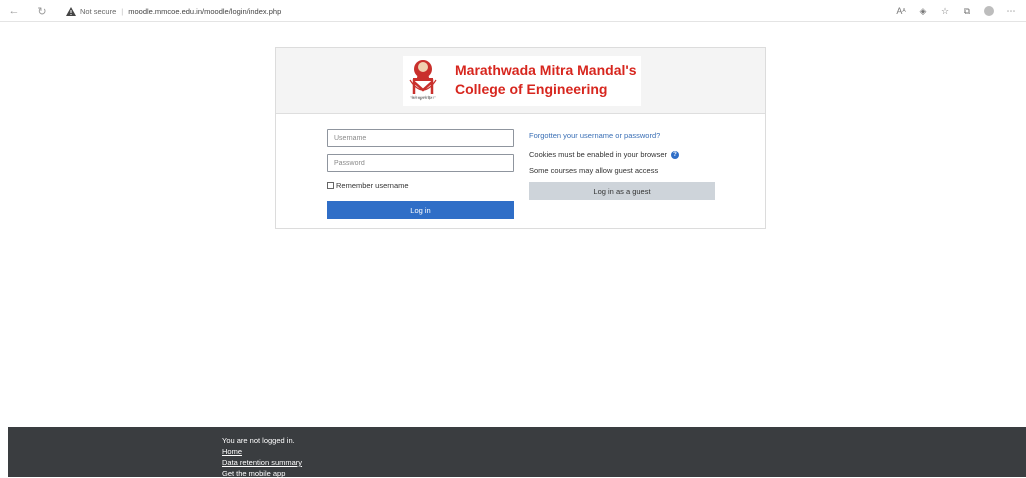 The image size is (1026, 478). What do you see at coordinates (372, 185) in the screenshot?
I see `remember-label: Remember username` at bounding box center [372, 185].